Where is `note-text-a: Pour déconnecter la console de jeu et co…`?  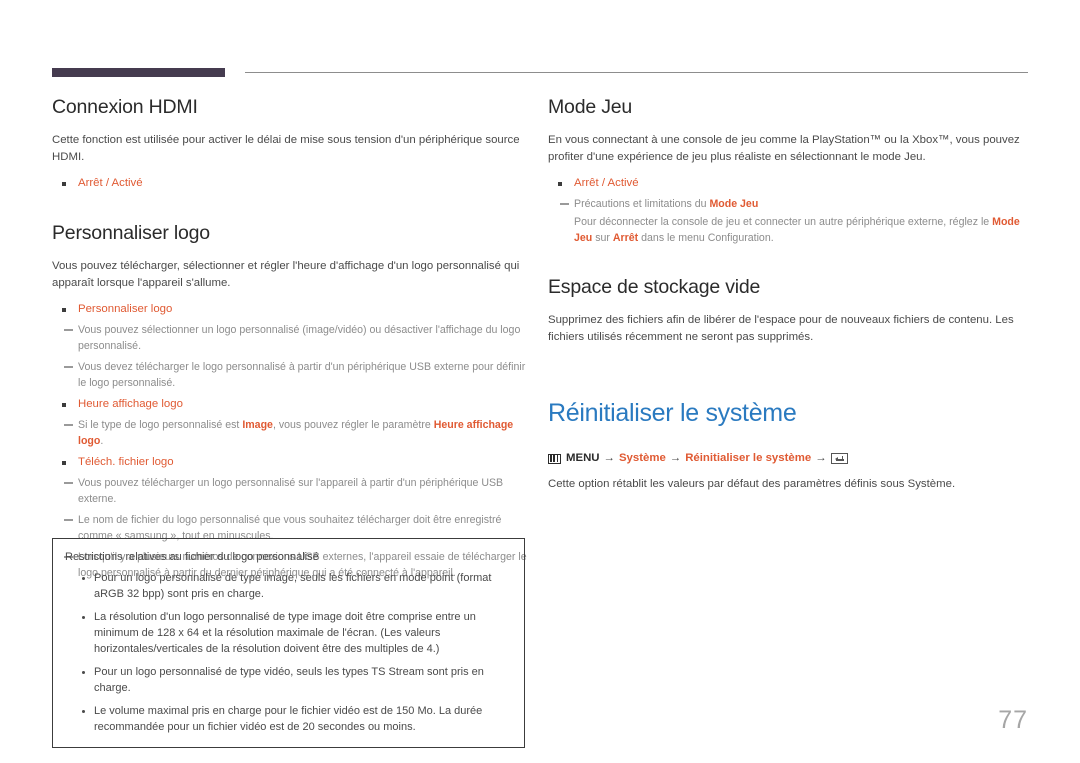 note-text-a: Pour déconnecter la console de jeu et co… is located at coordinates (783, 222).